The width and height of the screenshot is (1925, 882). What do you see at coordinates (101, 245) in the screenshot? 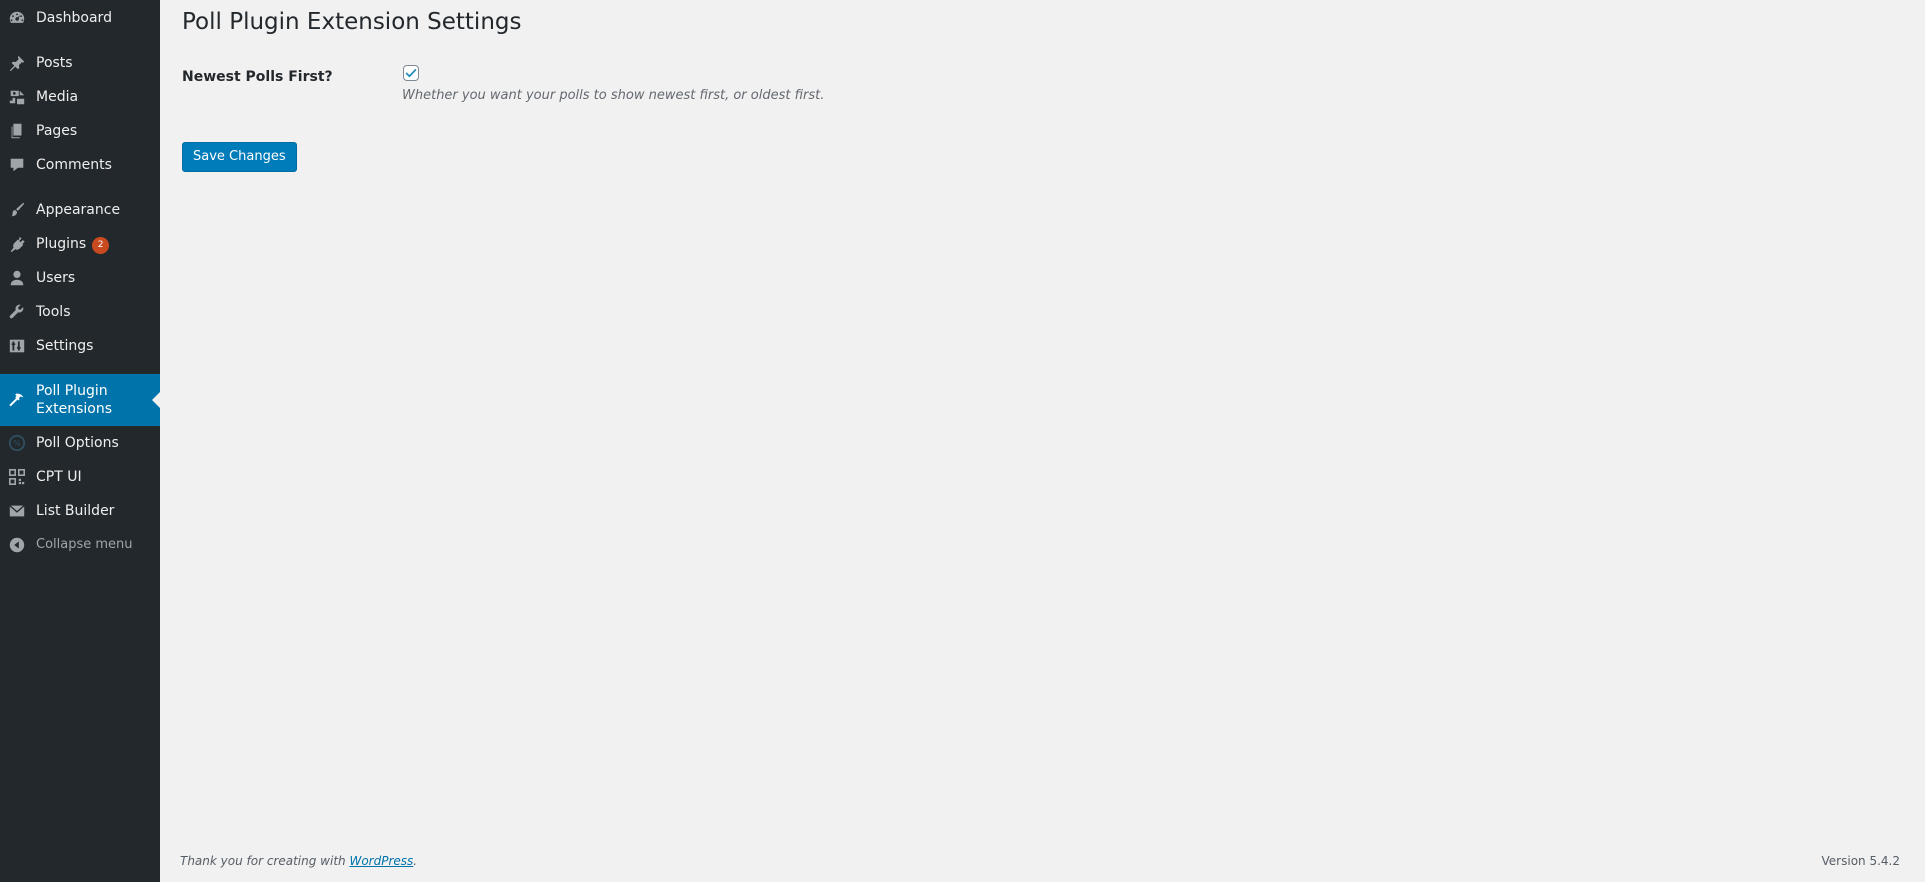
I see `update-count-badge: 2` at bounding box center [101, 245].